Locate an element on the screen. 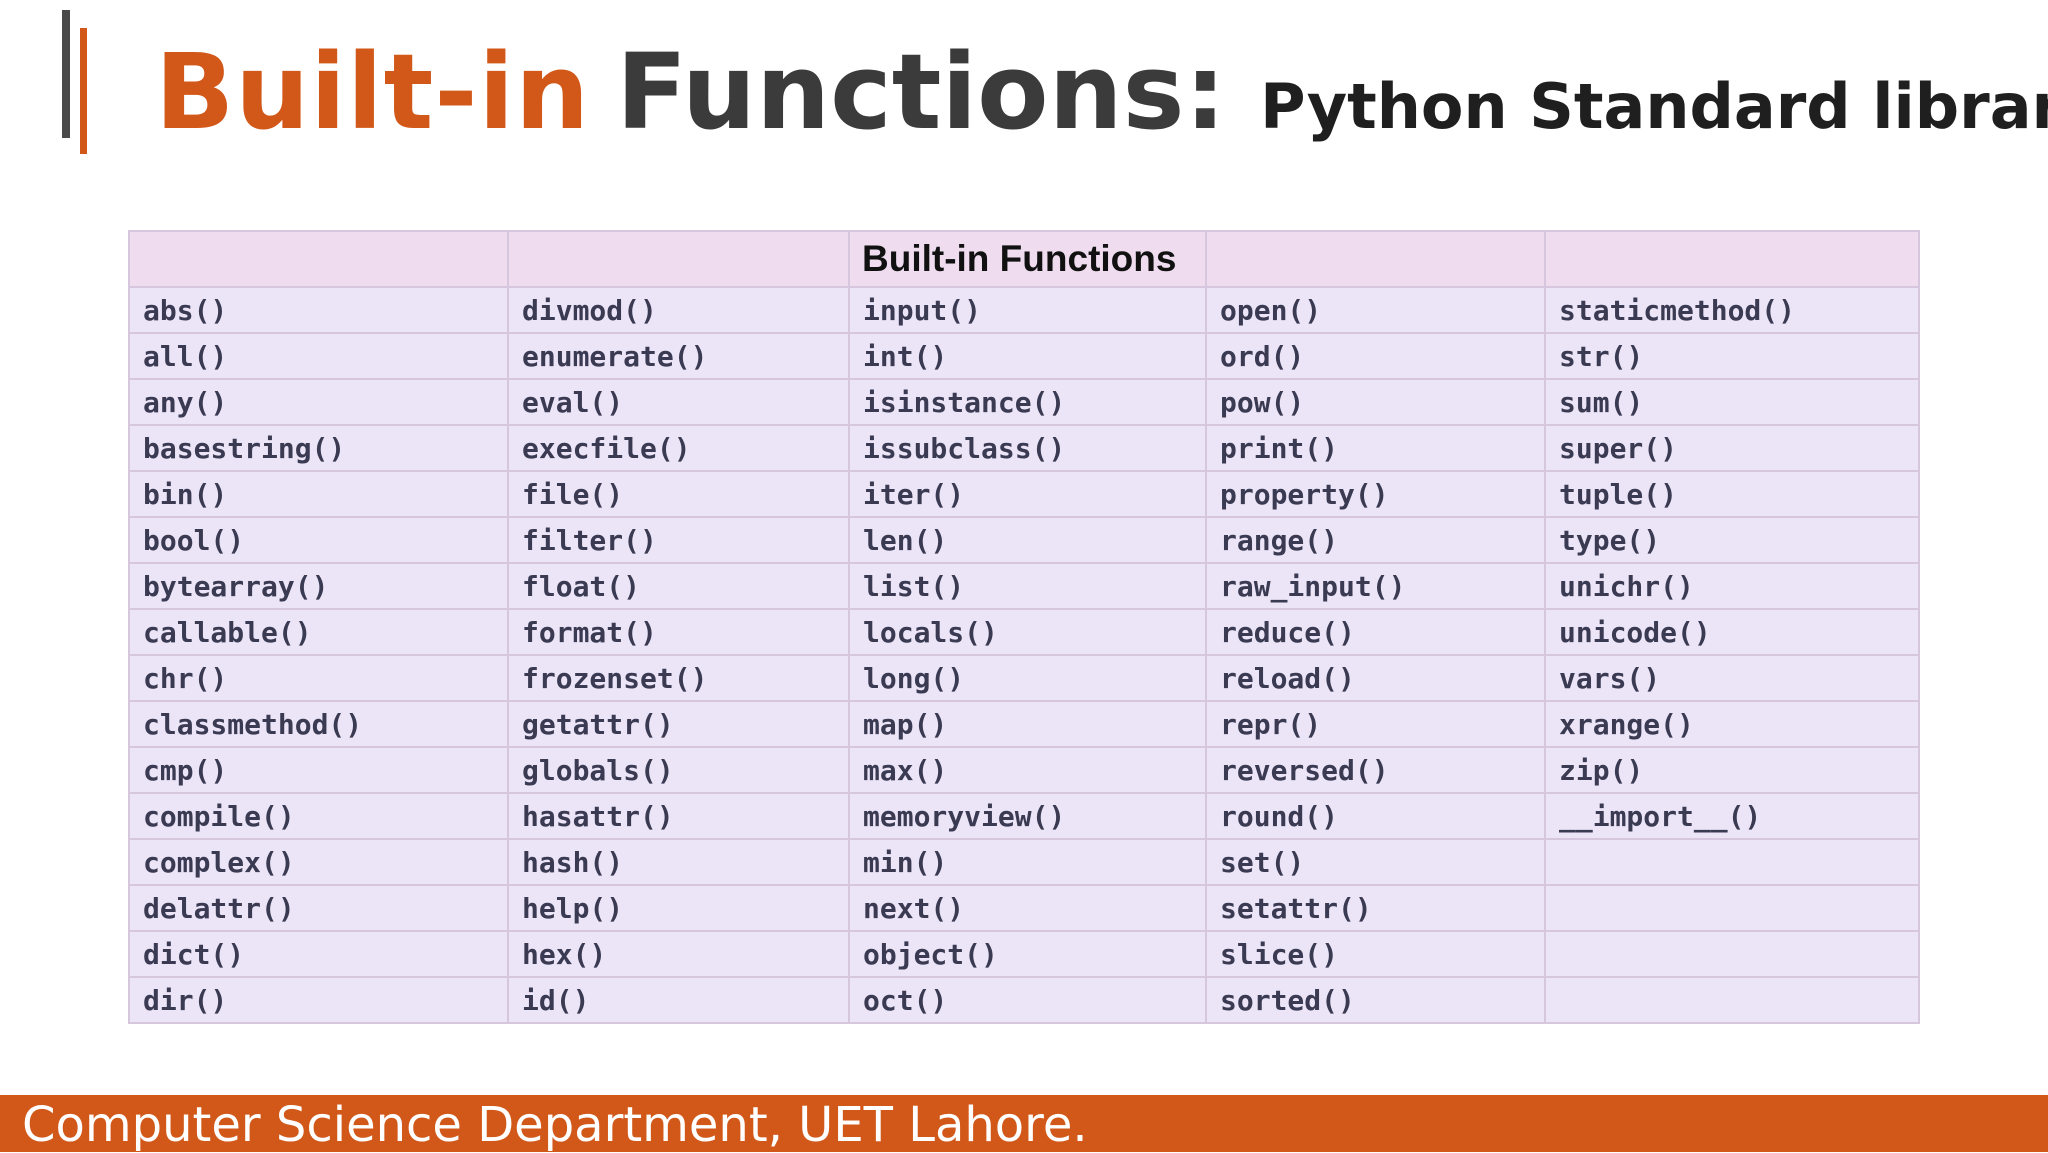  function-cell: abs() is located at coordinates (318, 310).